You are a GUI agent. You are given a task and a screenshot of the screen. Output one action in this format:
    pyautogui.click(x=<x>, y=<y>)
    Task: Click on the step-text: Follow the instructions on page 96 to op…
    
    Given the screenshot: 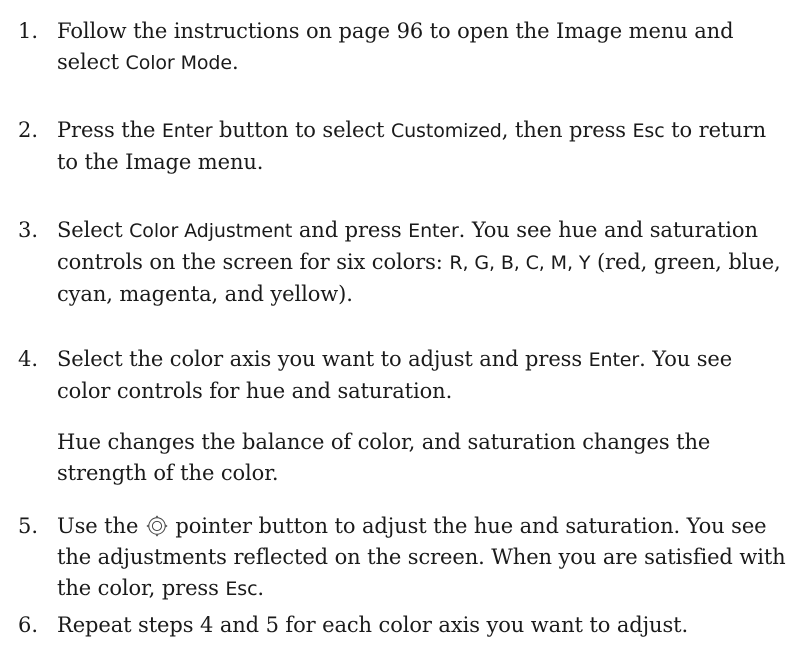 What is the action you would take?
    pyautogui.click(x=422, y=47)
    